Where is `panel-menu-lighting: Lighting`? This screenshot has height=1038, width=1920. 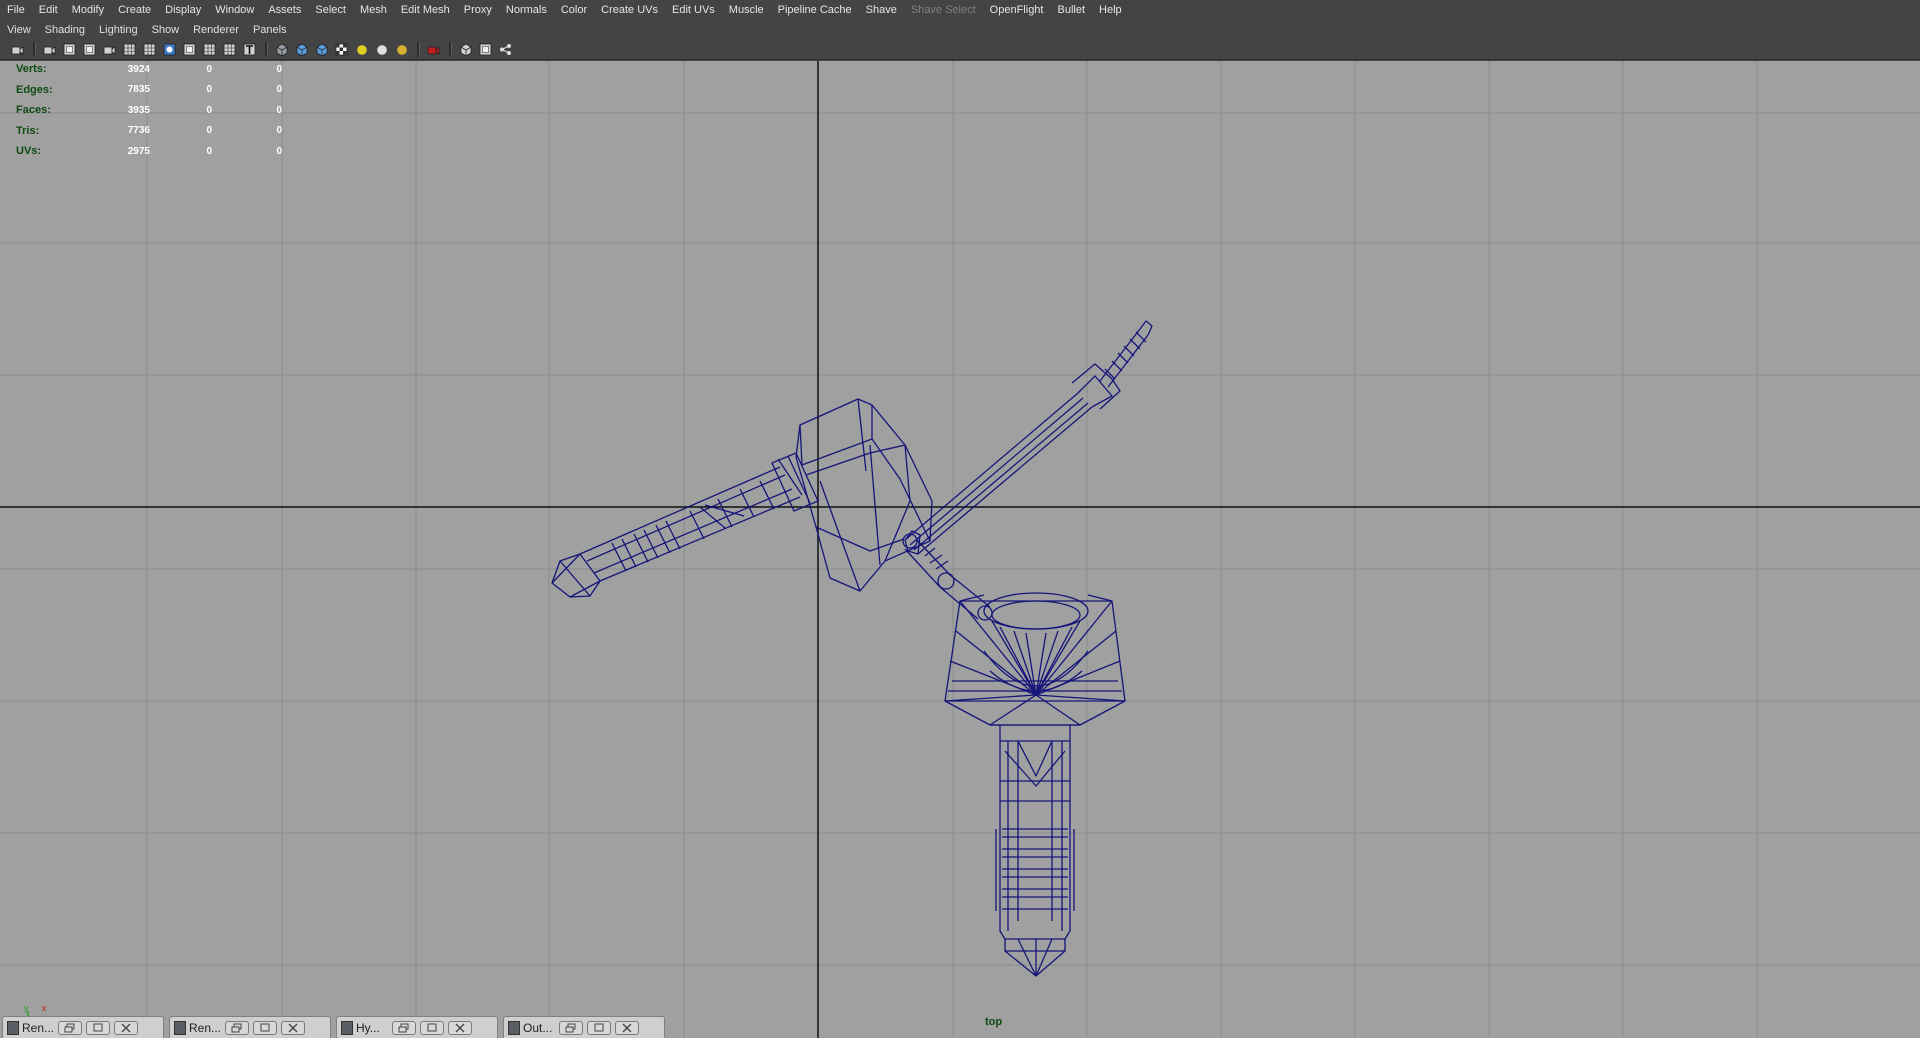 panel-menu-lighting: Lighting is located at coordinates (118, 30).